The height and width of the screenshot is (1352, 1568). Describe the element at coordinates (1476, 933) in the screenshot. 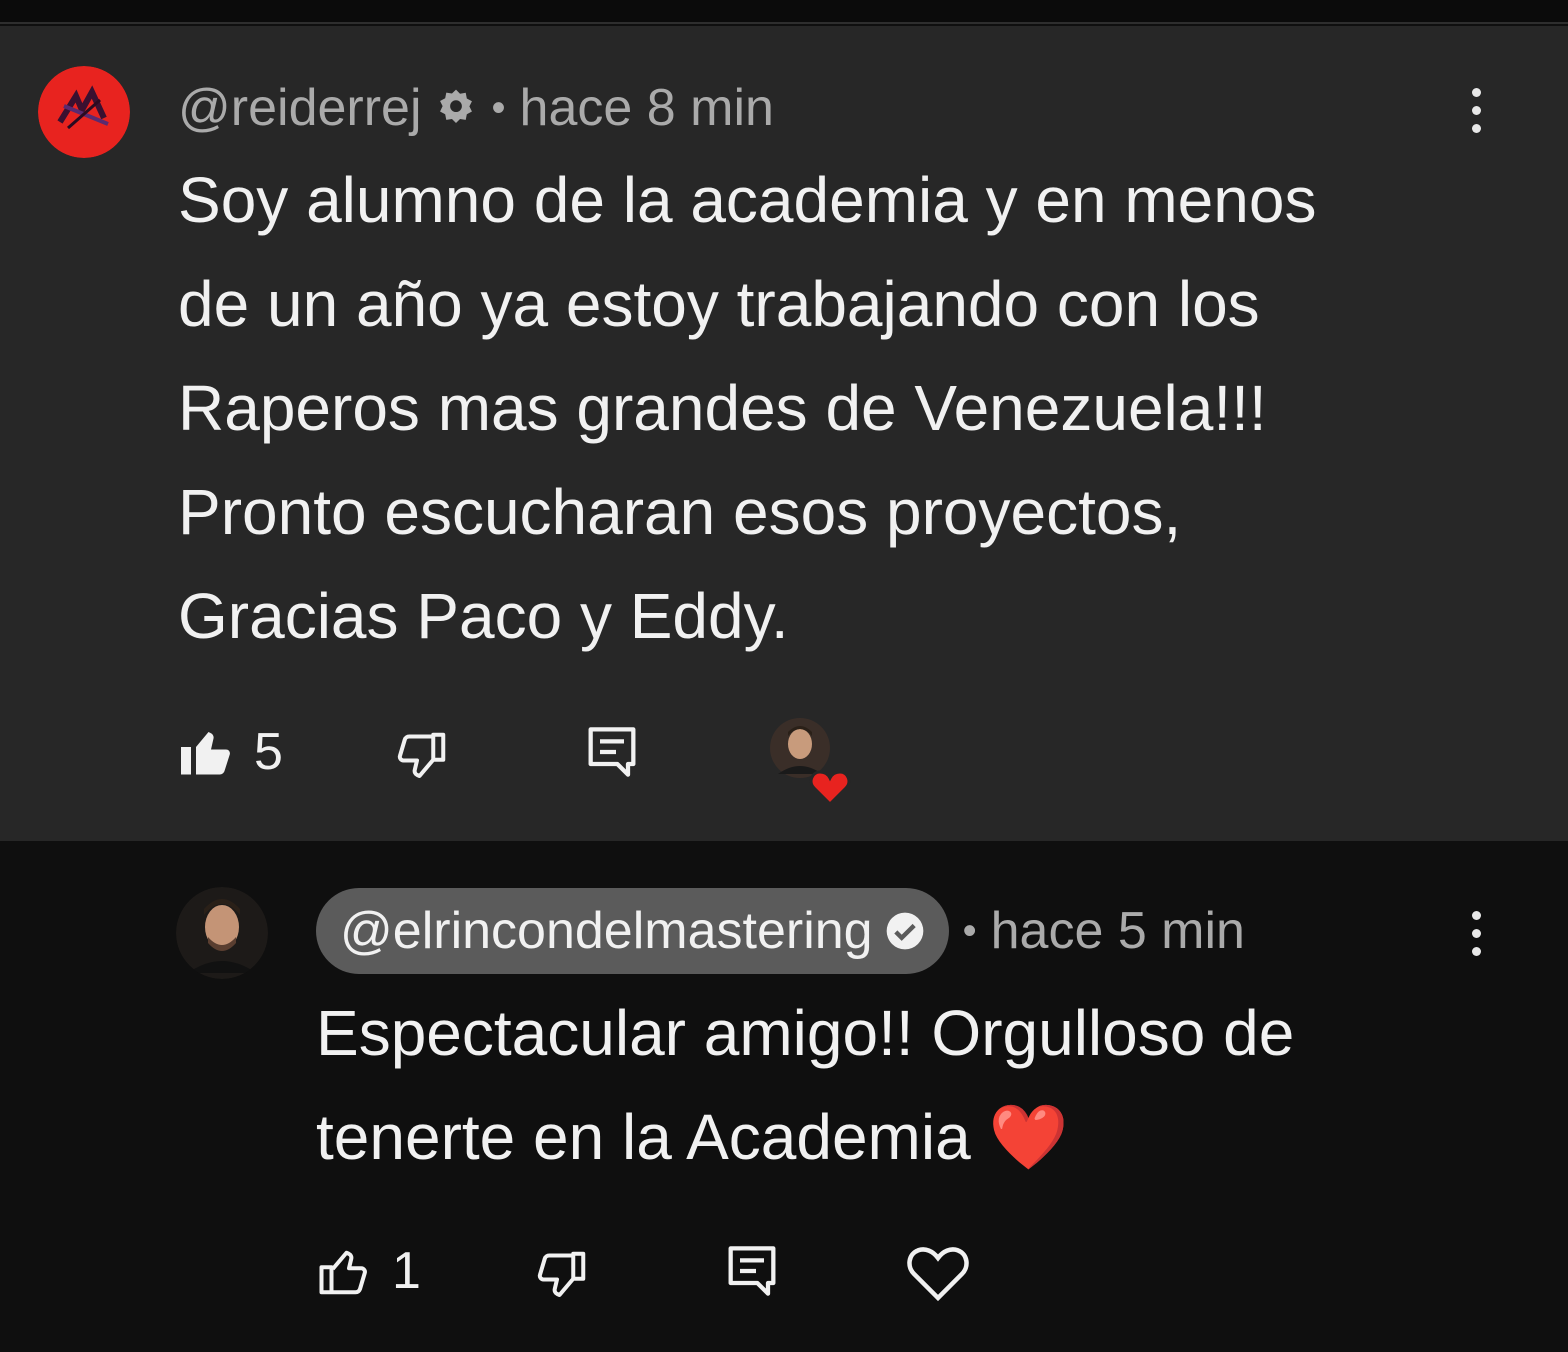

I see `reply-more-icon` at that location.